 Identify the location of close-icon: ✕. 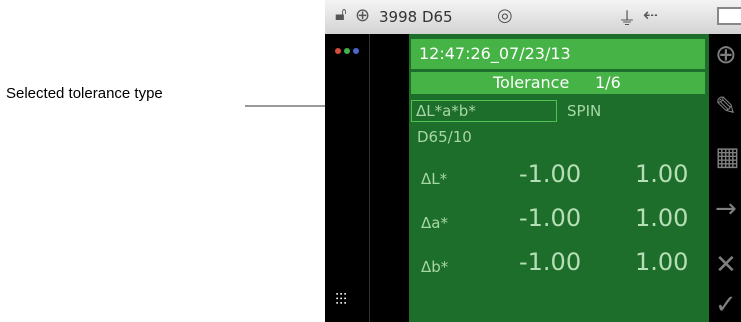
(726, 265).